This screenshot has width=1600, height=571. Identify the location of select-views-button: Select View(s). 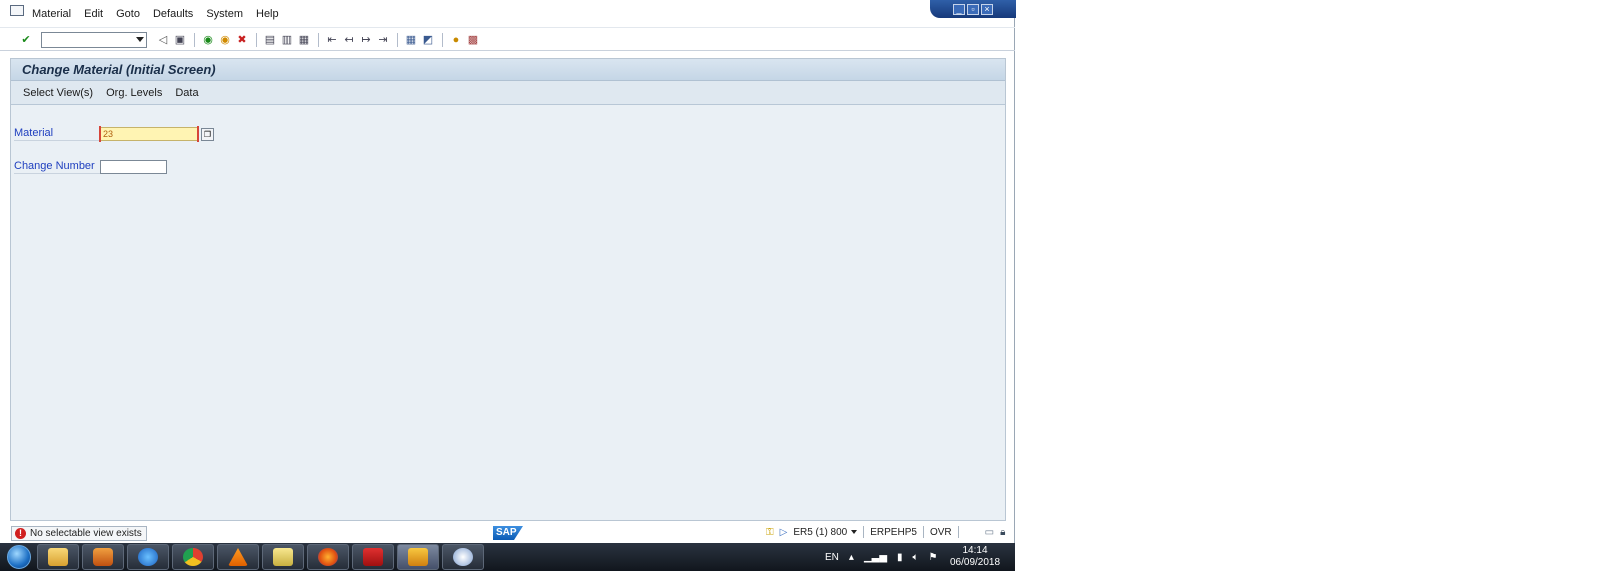
(58, 93).